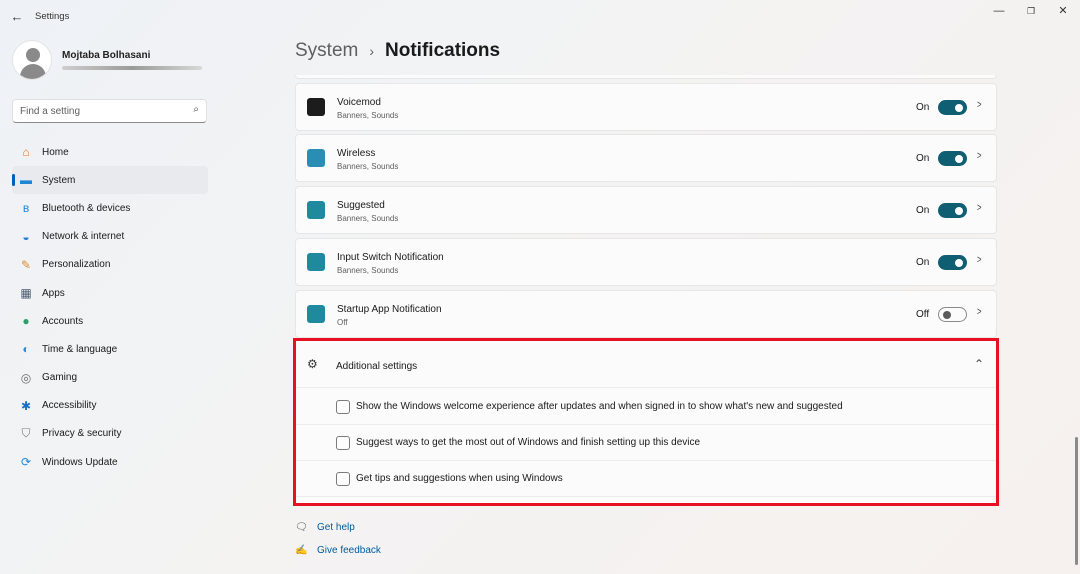 Image resolution: width=1080 pixels, height=574 pixels. What do you see at coordinates (443, 50) in the screenshot?
I see `page-title: Notifications` at bounding box center [443, 50].